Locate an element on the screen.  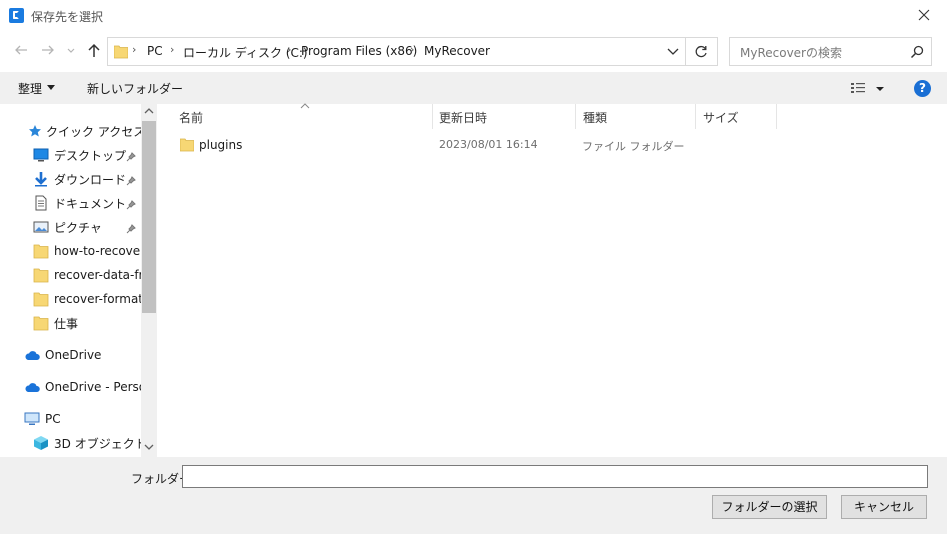
forward-button is located at coordinates (48, 50).